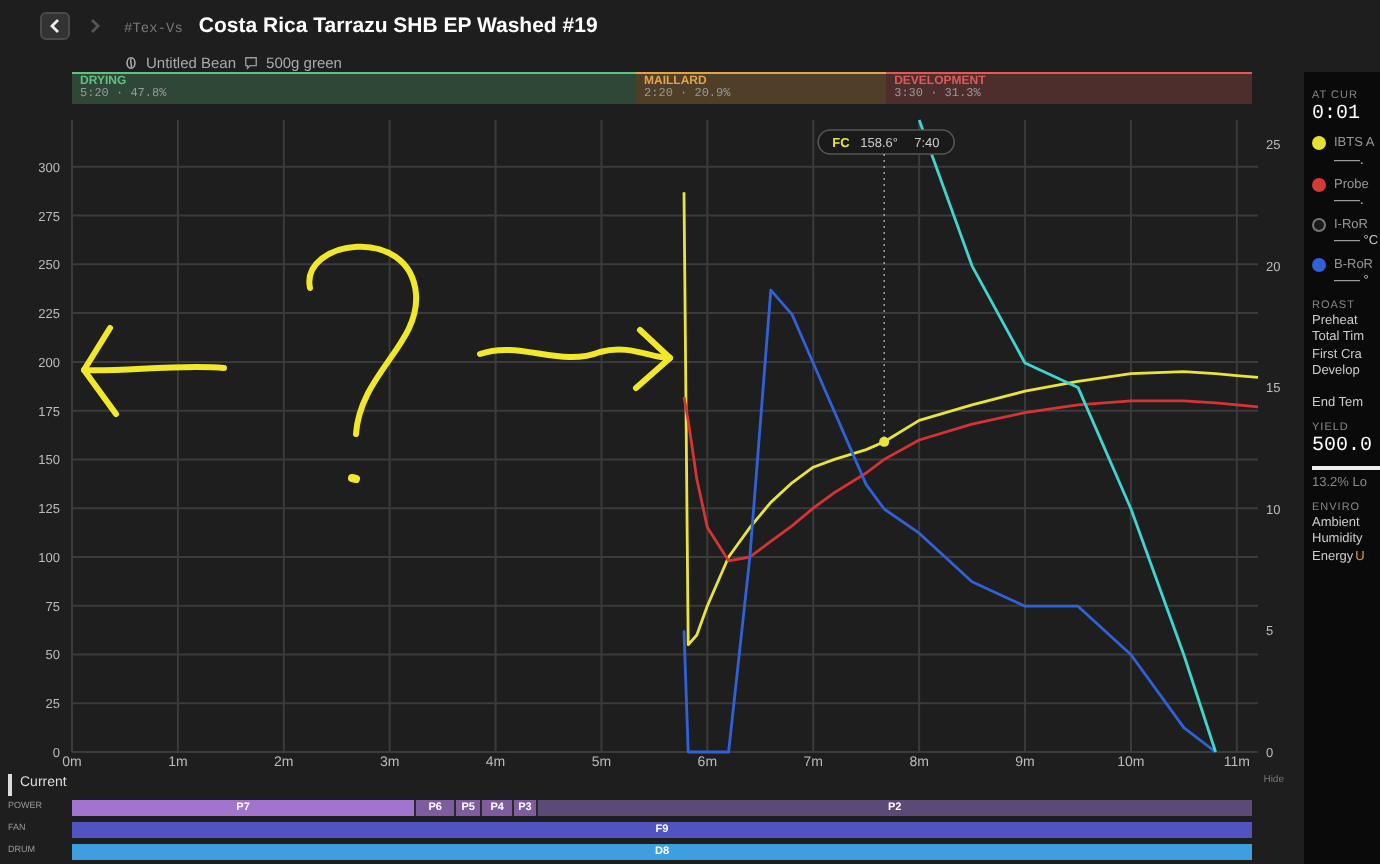 The width and height of the screenshot is (1380, 864). I want to click on bean-icon, so click(131, 62).